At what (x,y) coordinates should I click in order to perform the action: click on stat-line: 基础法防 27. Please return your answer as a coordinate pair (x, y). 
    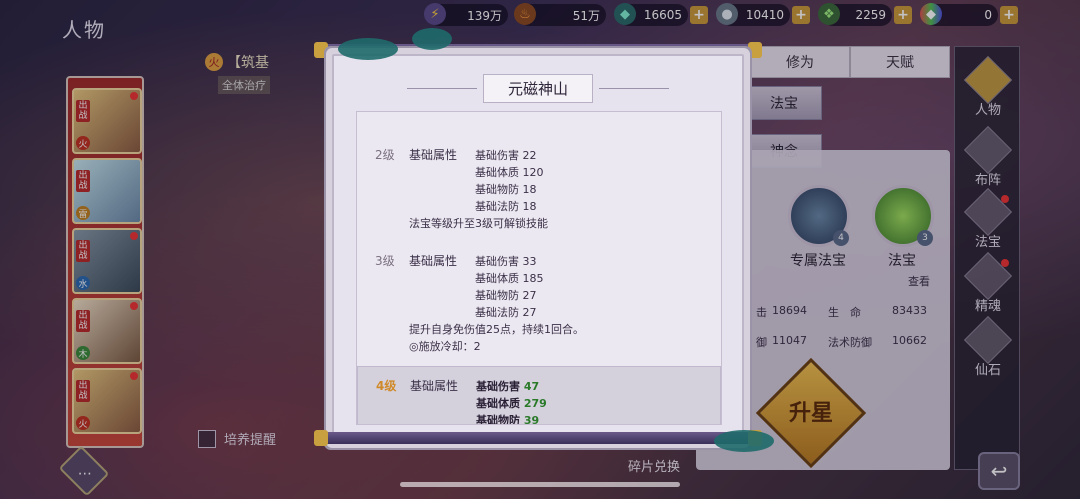
    Looking at the image, I should click on (506, 312).